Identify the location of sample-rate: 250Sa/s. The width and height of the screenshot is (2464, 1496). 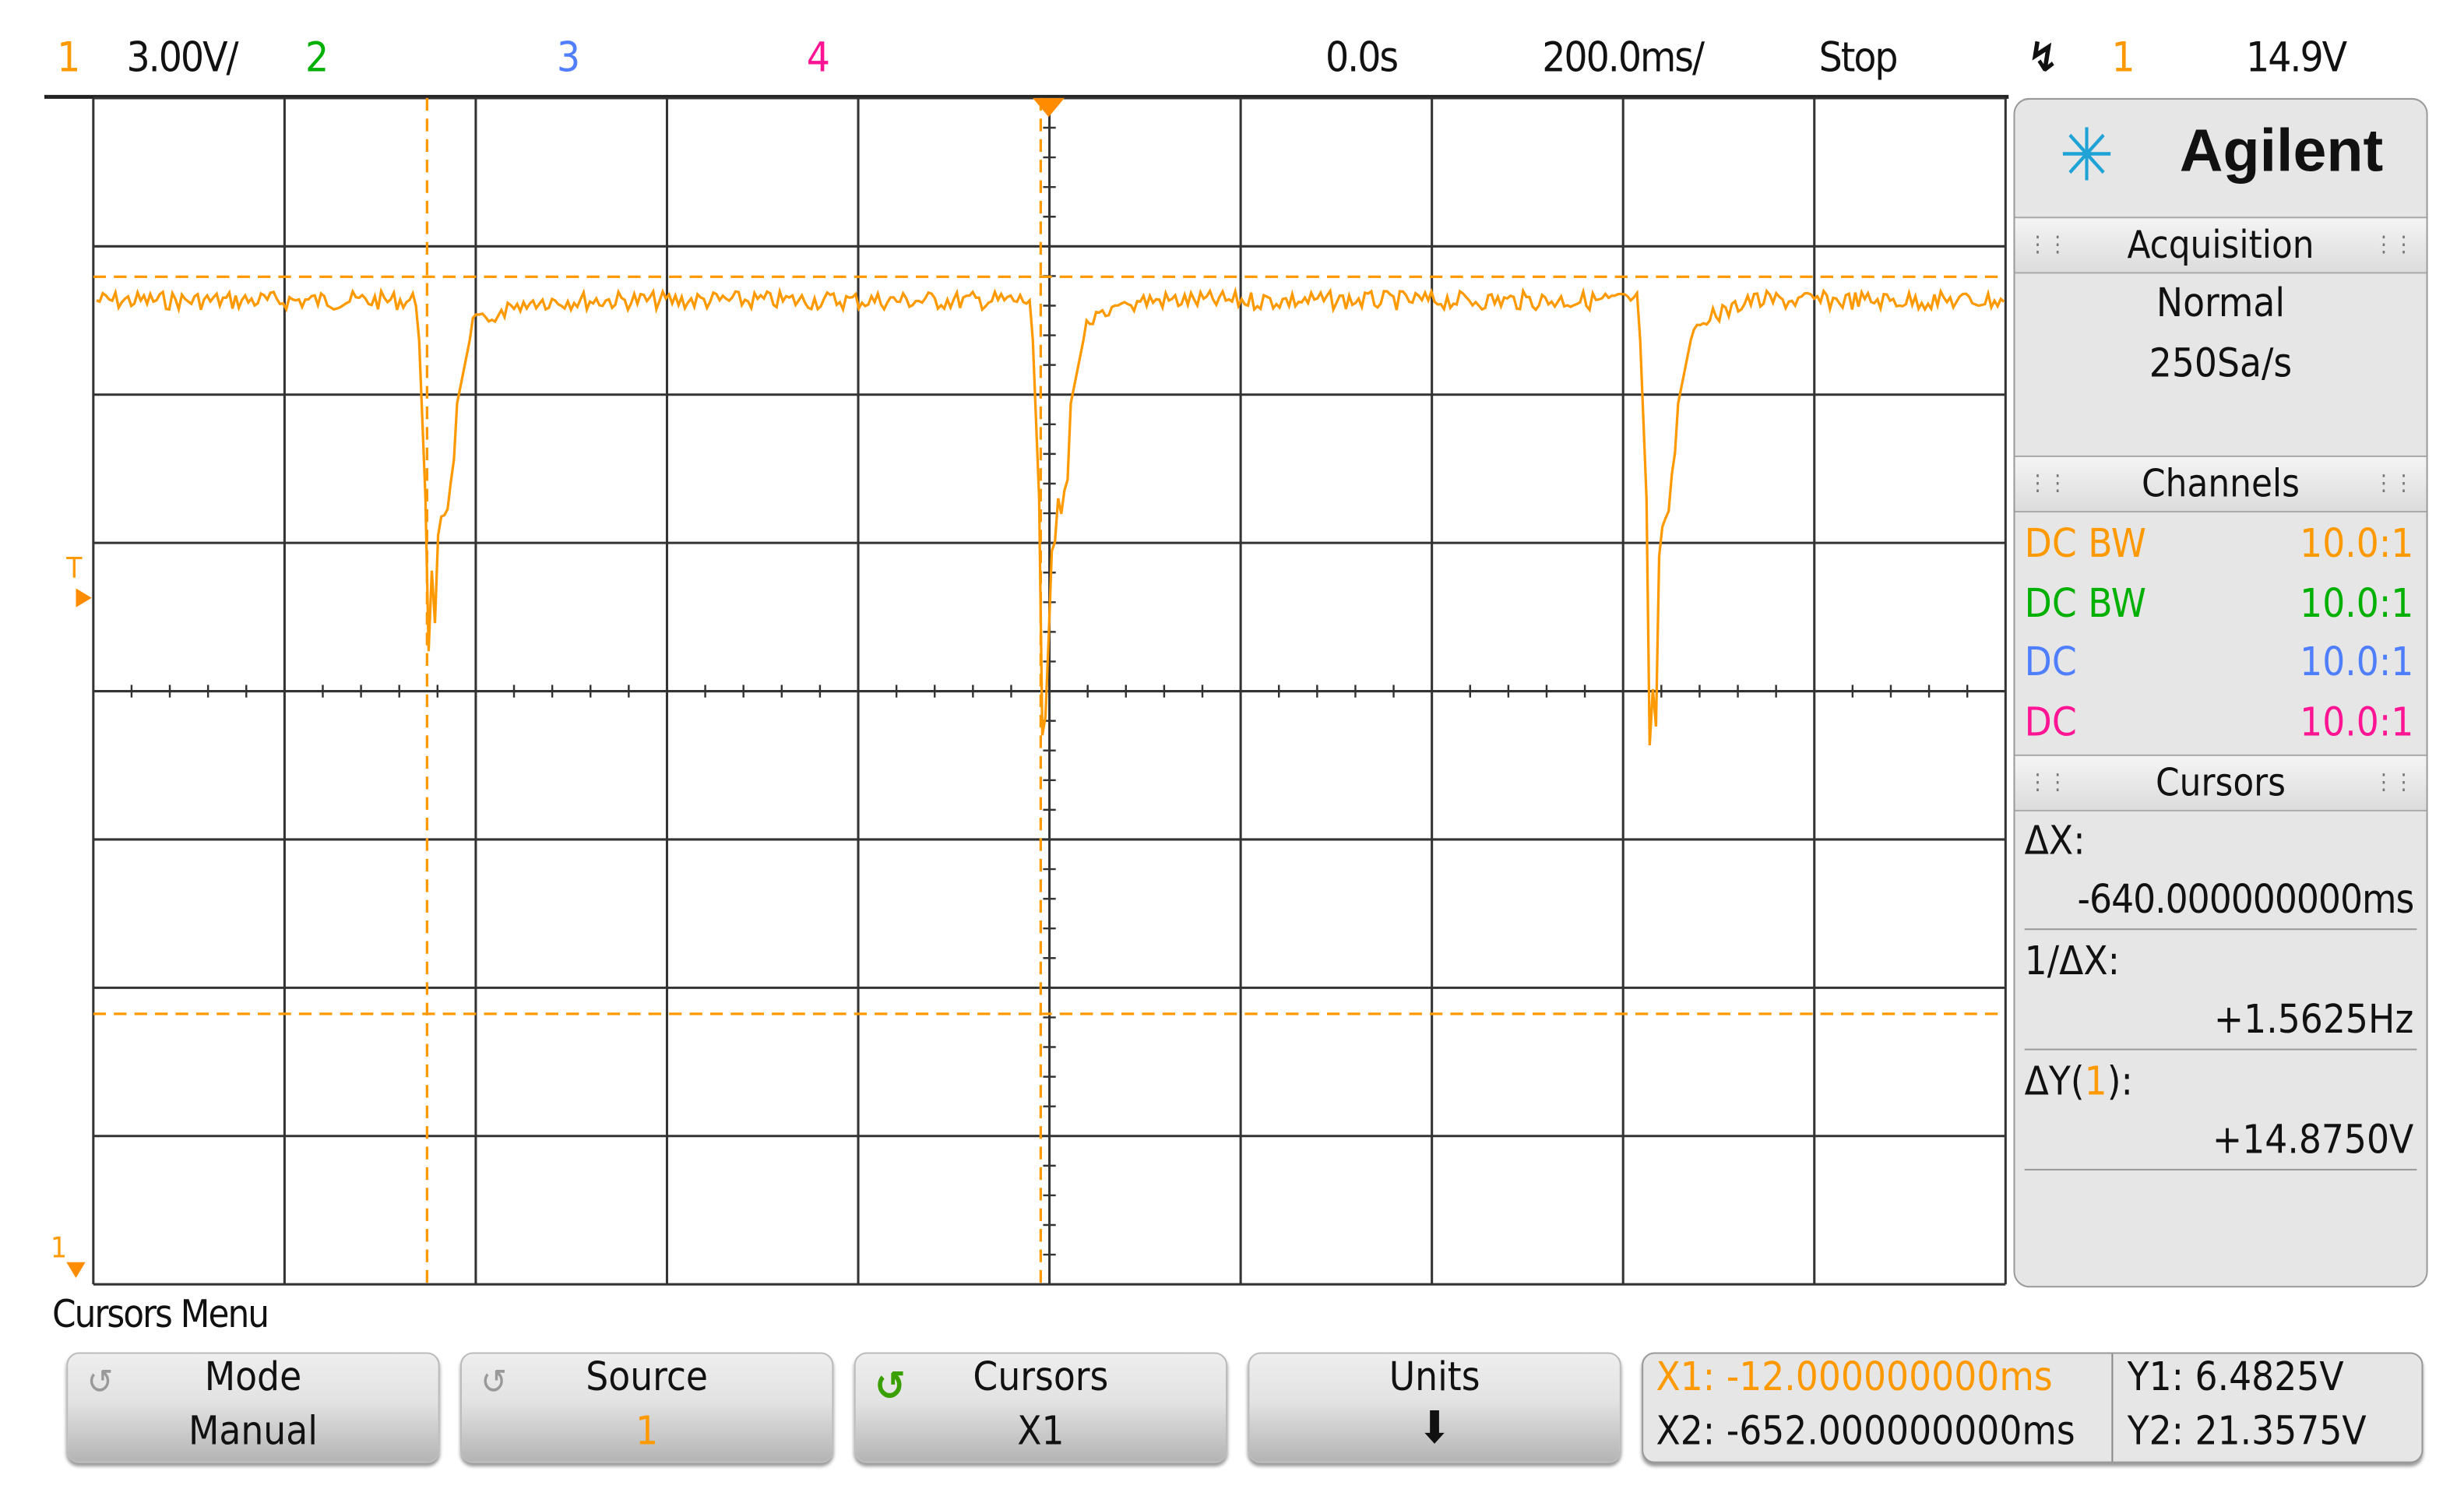
(2221, 363).